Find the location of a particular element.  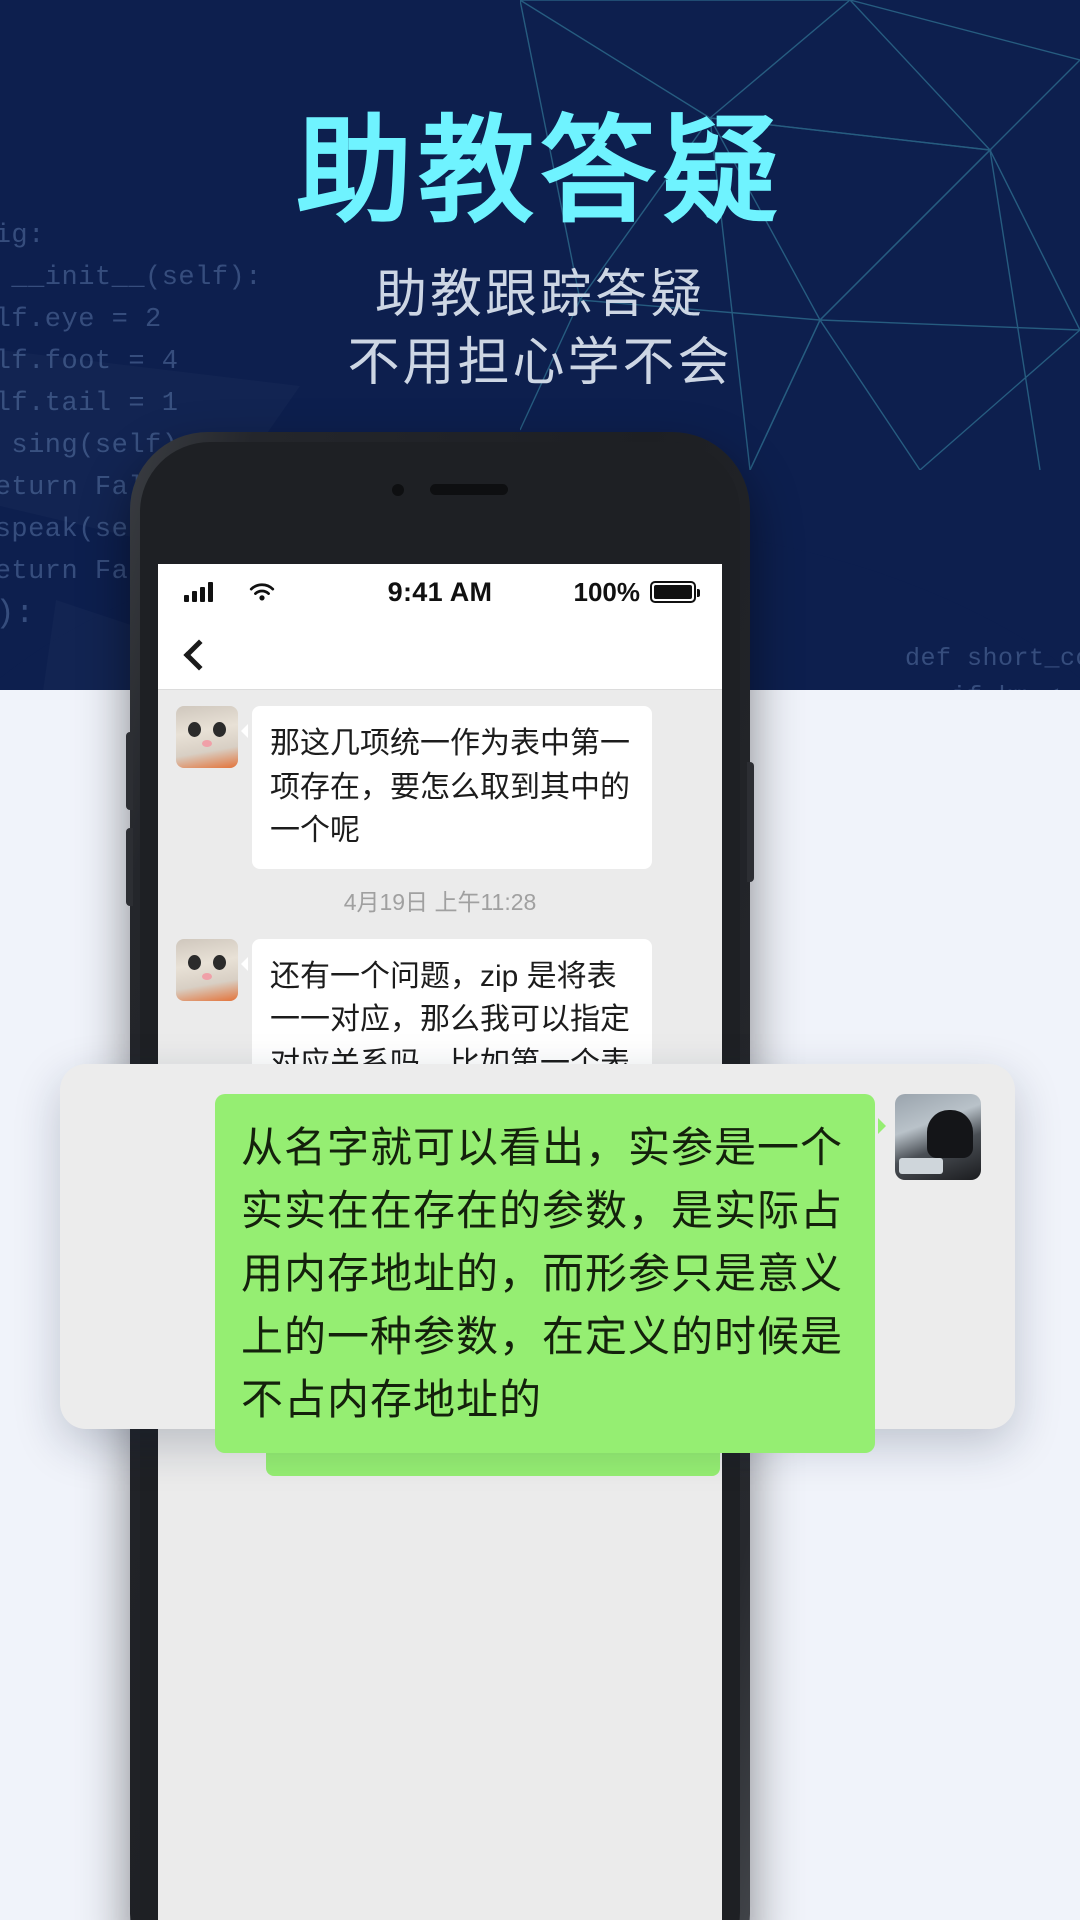

battery-full-icon is located at coordinates (675, 592).